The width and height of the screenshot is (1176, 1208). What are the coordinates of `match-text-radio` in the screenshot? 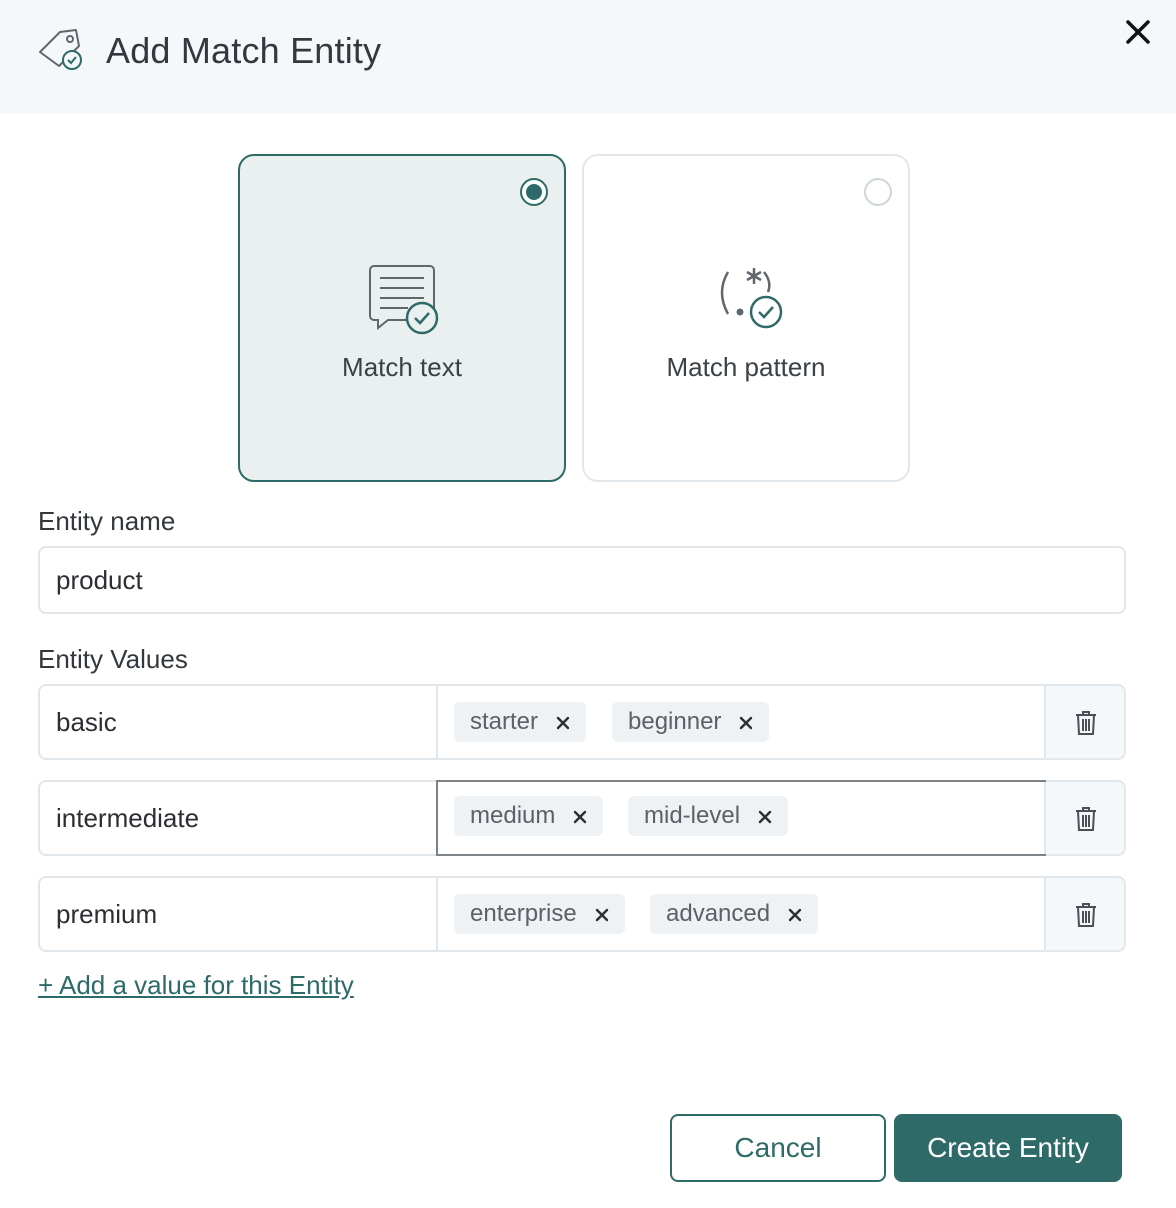 It's located at (534, 192).